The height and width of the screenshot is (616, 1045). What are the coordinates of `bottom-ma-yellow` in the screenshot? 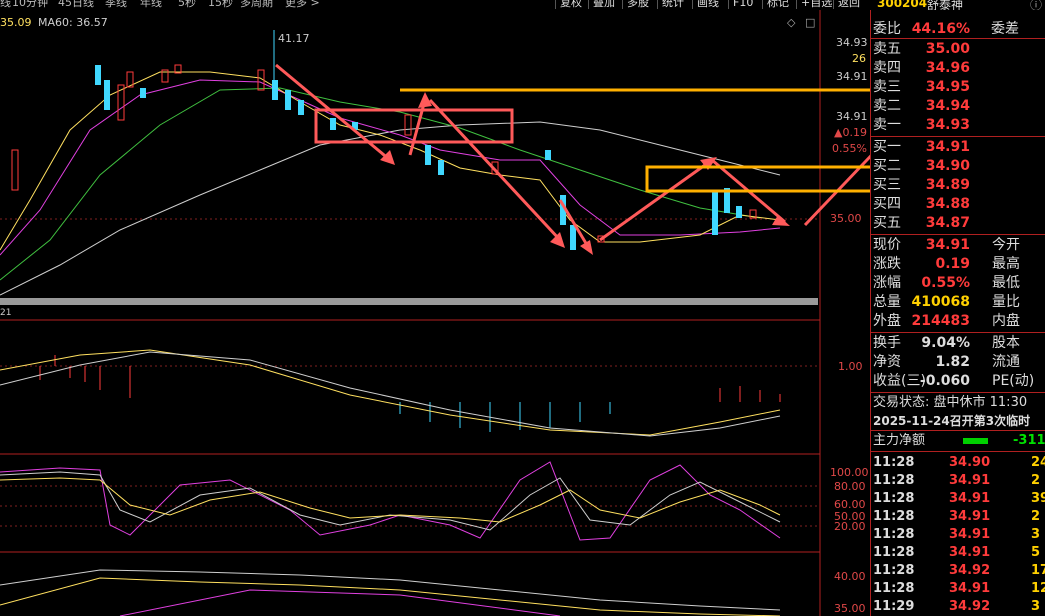 It's located at (390, 596).